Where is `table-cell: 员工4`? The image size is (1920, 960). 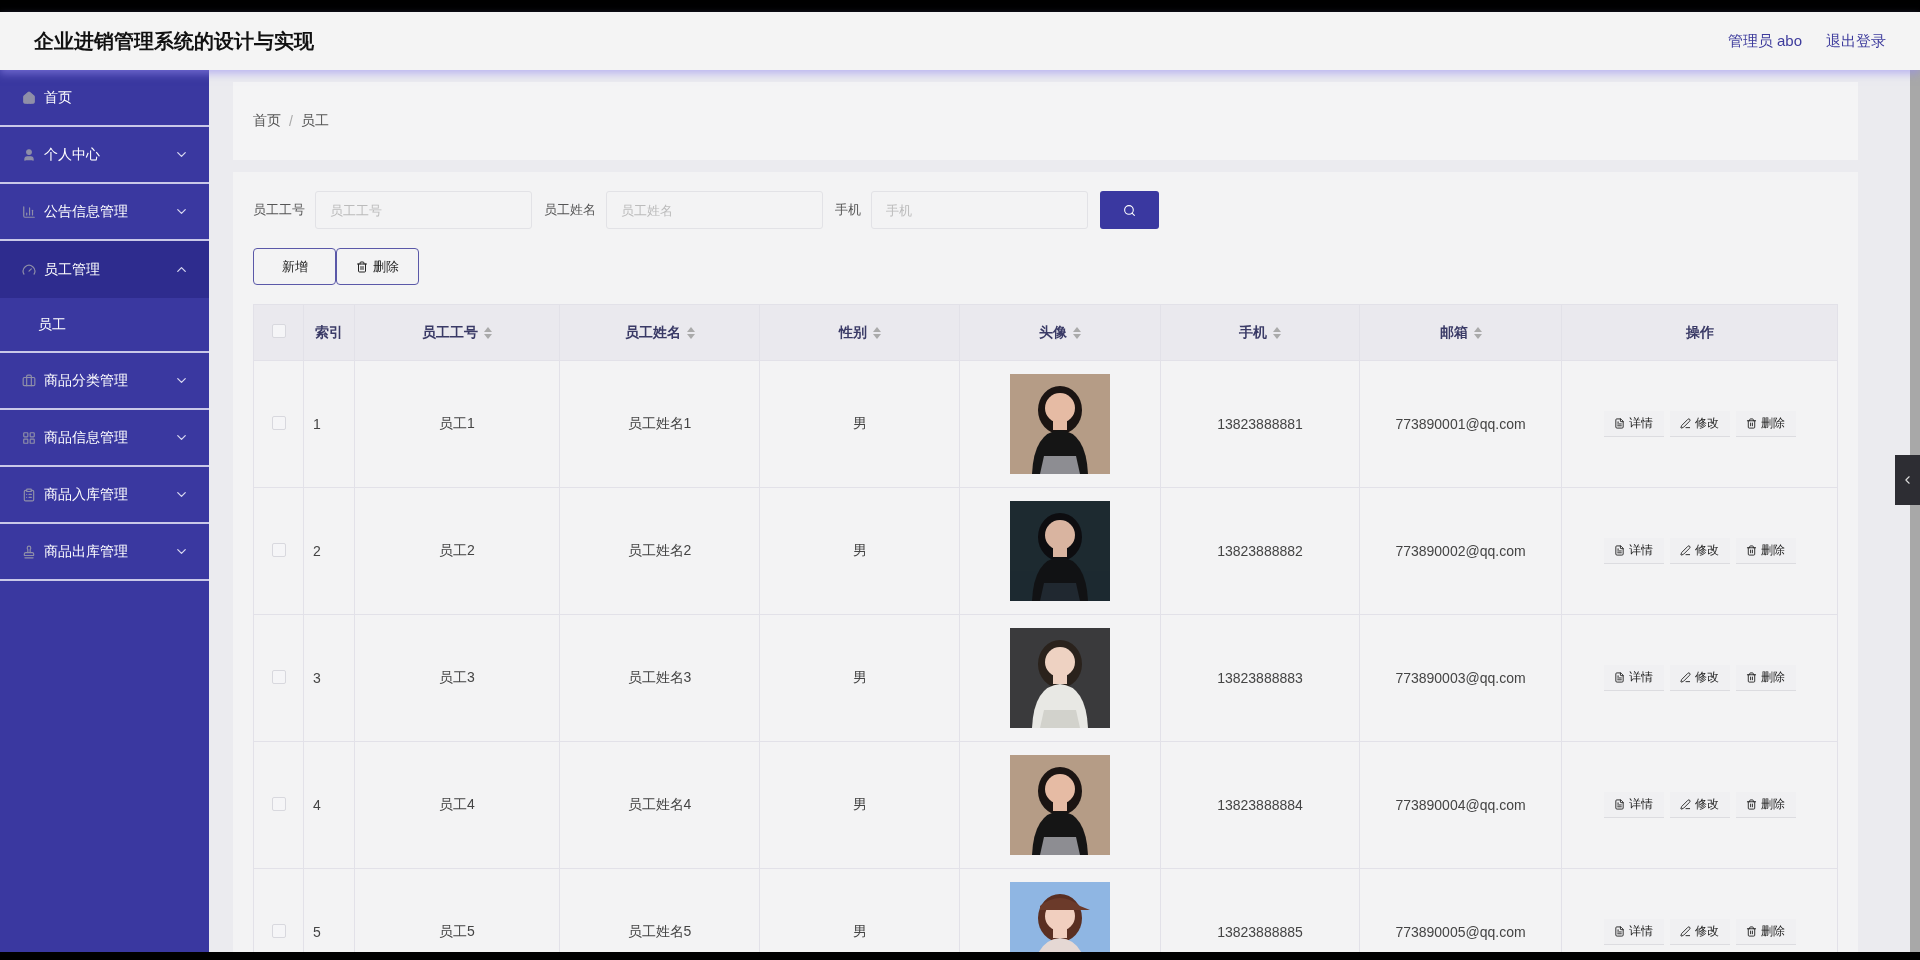
table-cell: 员工4 is located at coordinates (457, 805).